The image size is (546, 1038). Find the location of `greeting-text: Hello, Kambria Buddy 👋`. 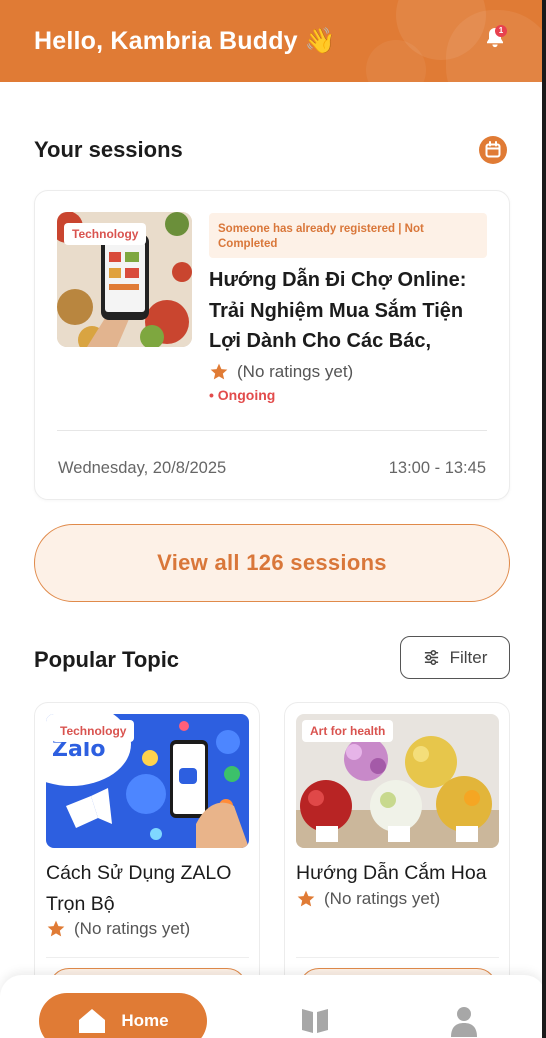

greeting-text: Hello, Kambria Buddy 👋 is located at coordinates (185, 41).